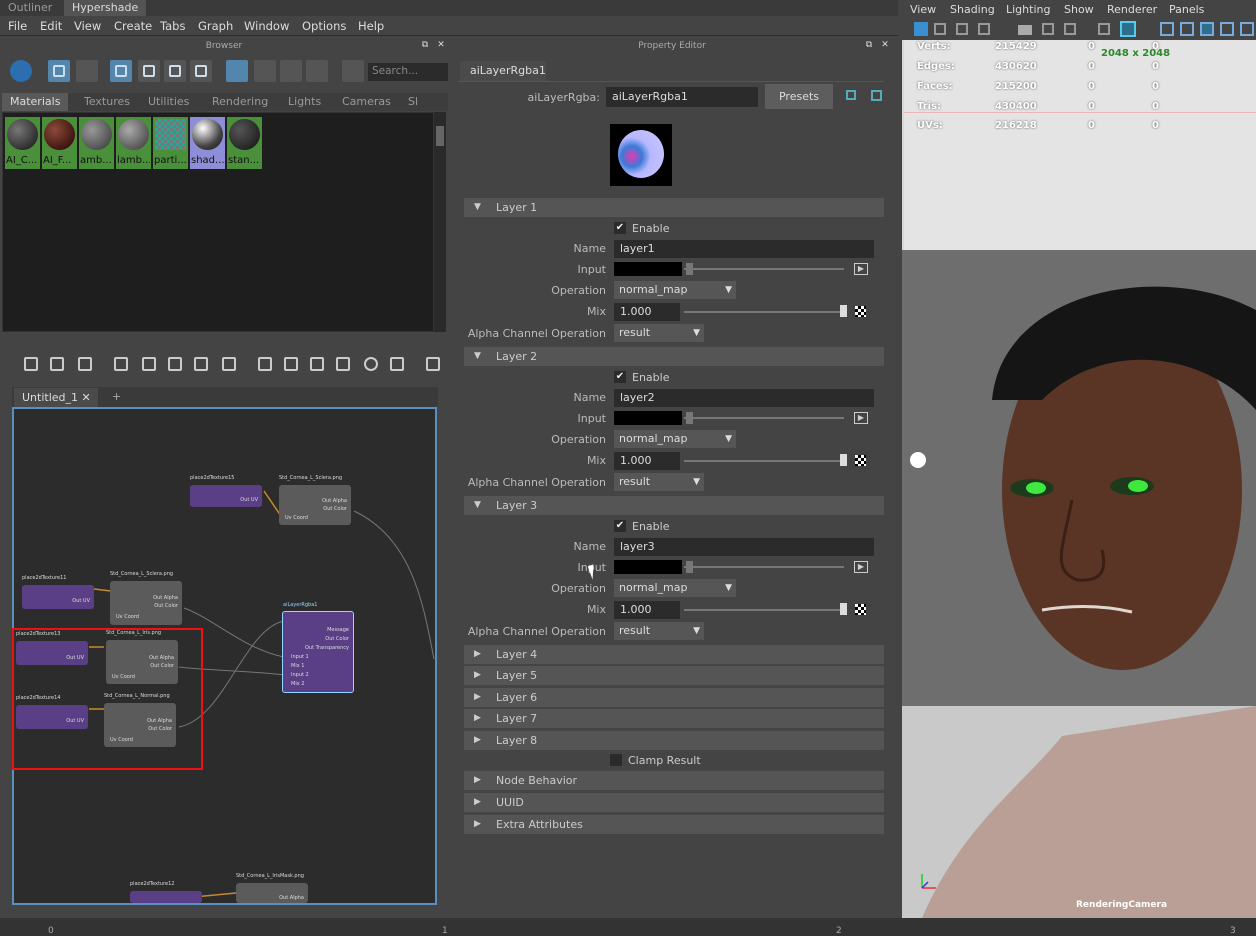 The image size is (1256, 936). What do you see at coordinates (353, 71) in the screenshot?
I see `selection-icon` at bounding box center [353, 71].